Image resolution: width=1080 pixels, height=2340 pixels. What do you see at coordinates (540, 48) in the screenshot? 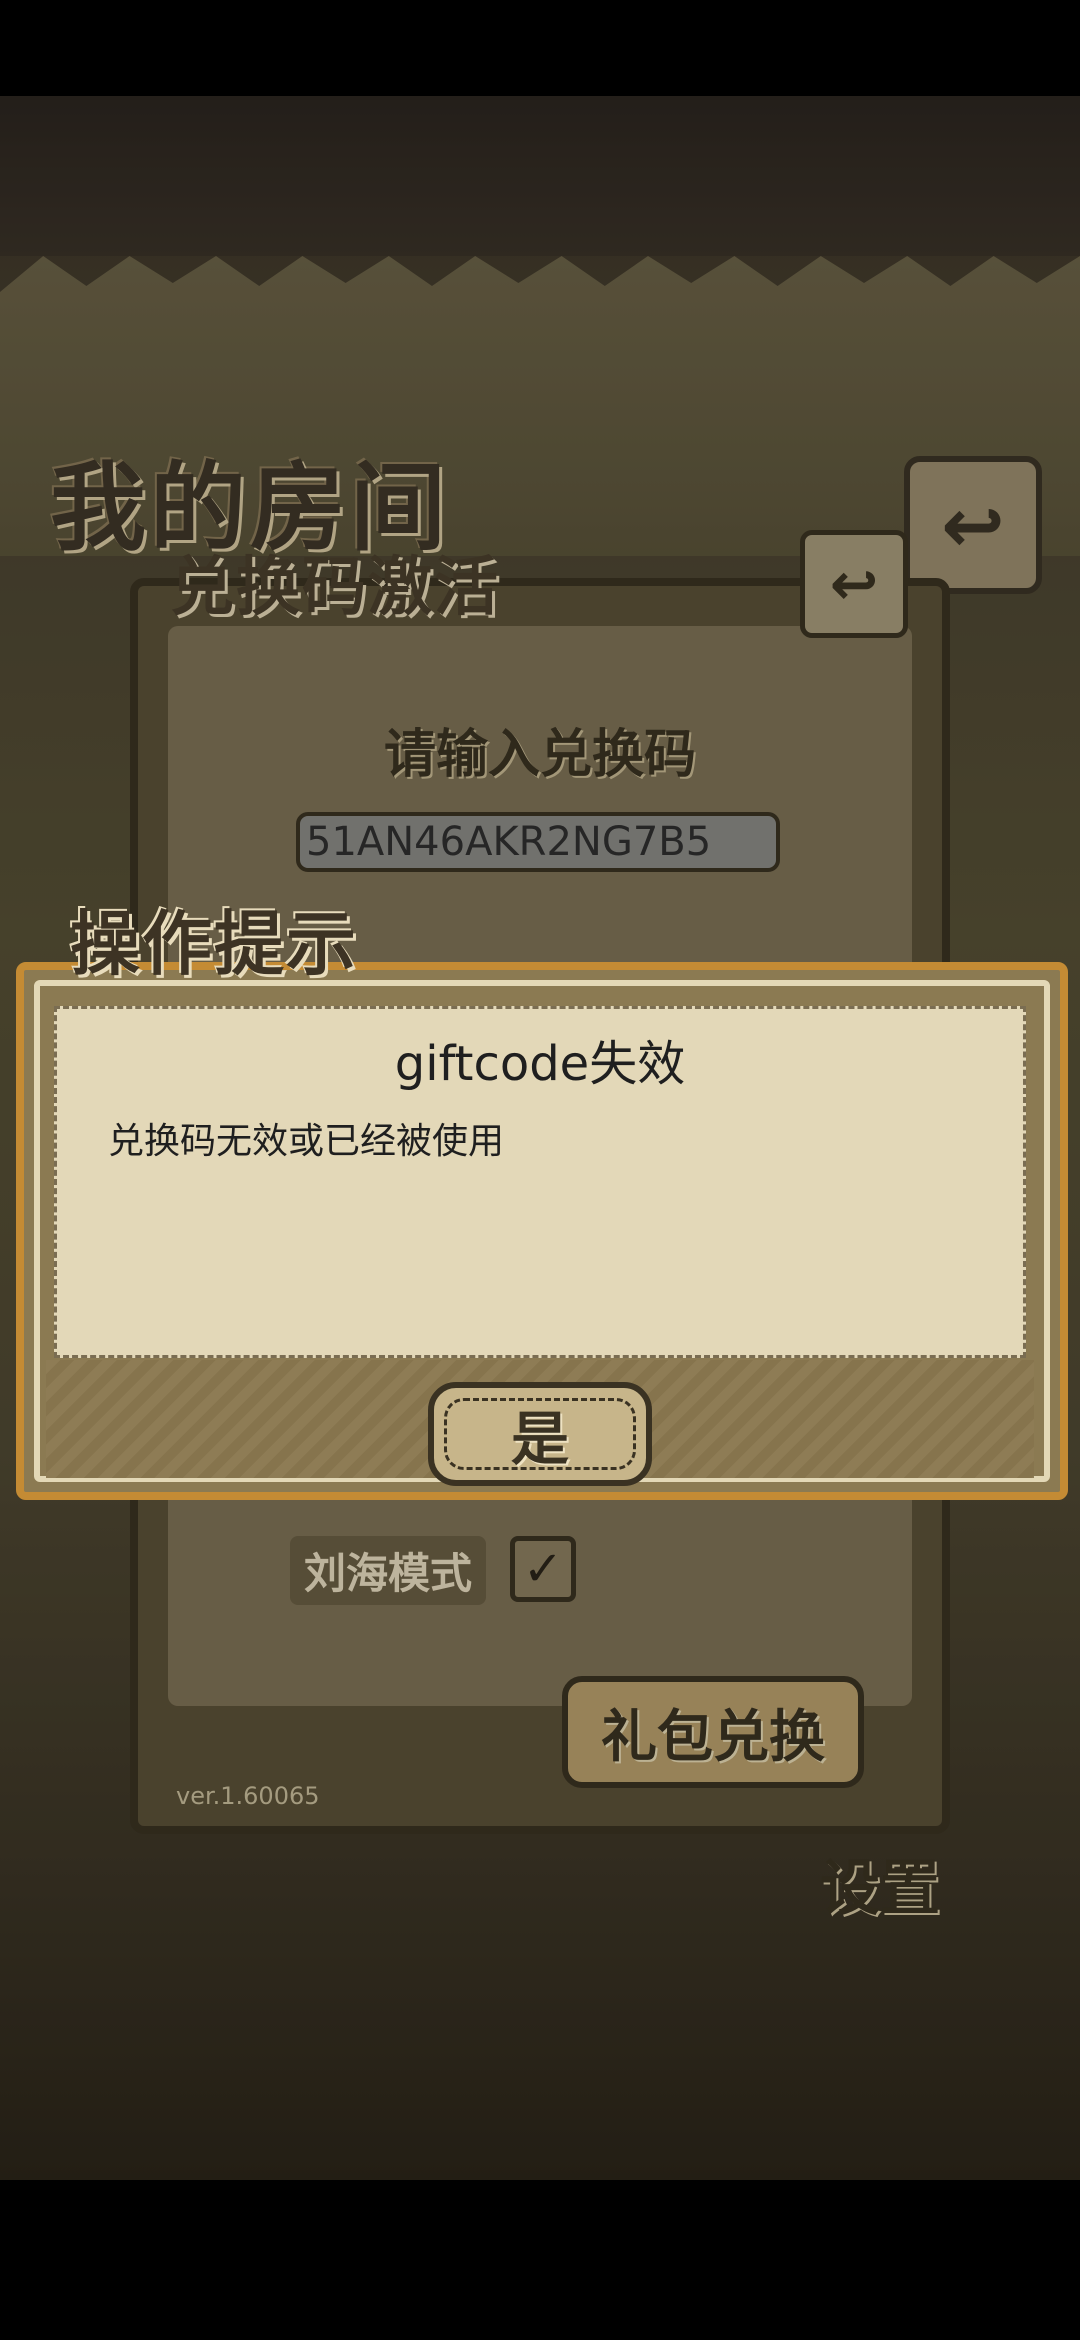
I see `status-bar` at bounding box center [540, 48].